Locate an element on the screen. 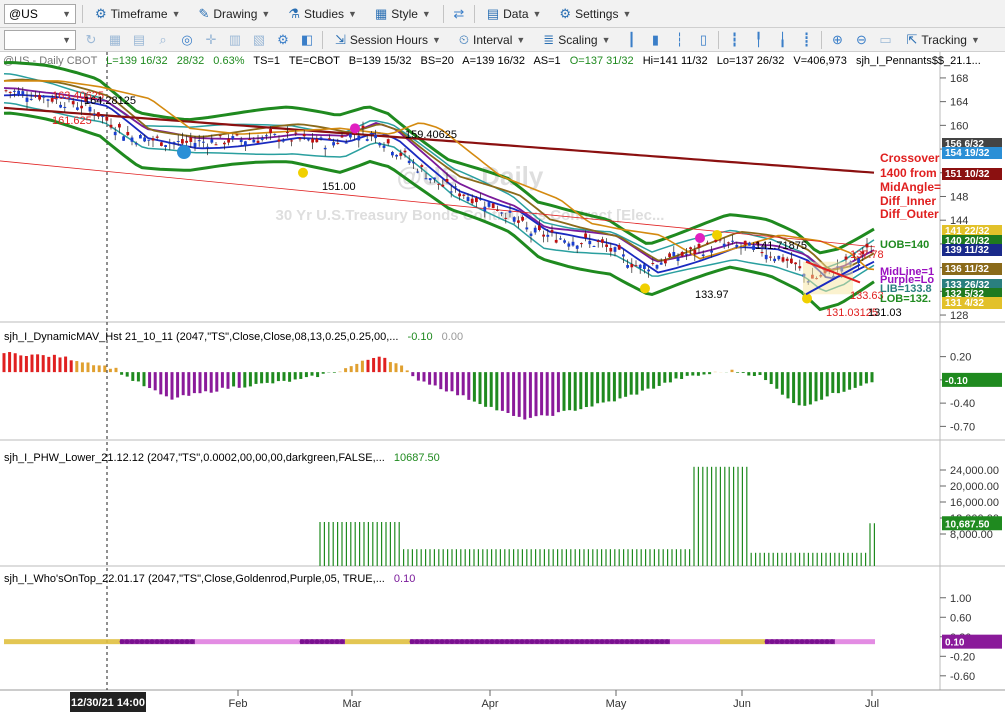  tracking-button: ⇱ Tracking ▼ is located at coordinates (942, 40).